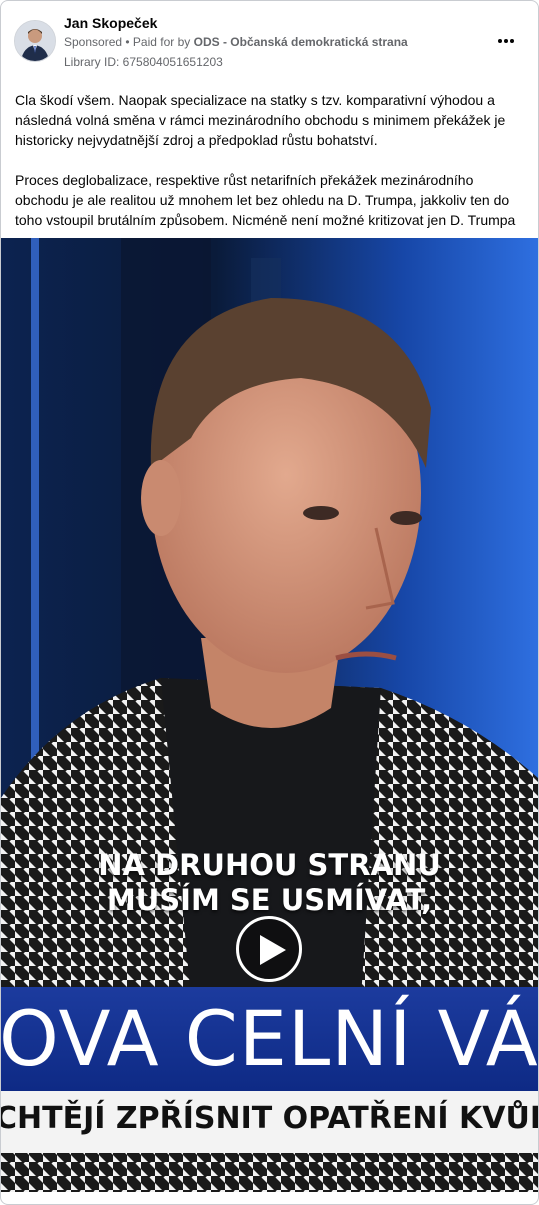  I want to click on sponsored-label: Sponsored, so click(93, 42).